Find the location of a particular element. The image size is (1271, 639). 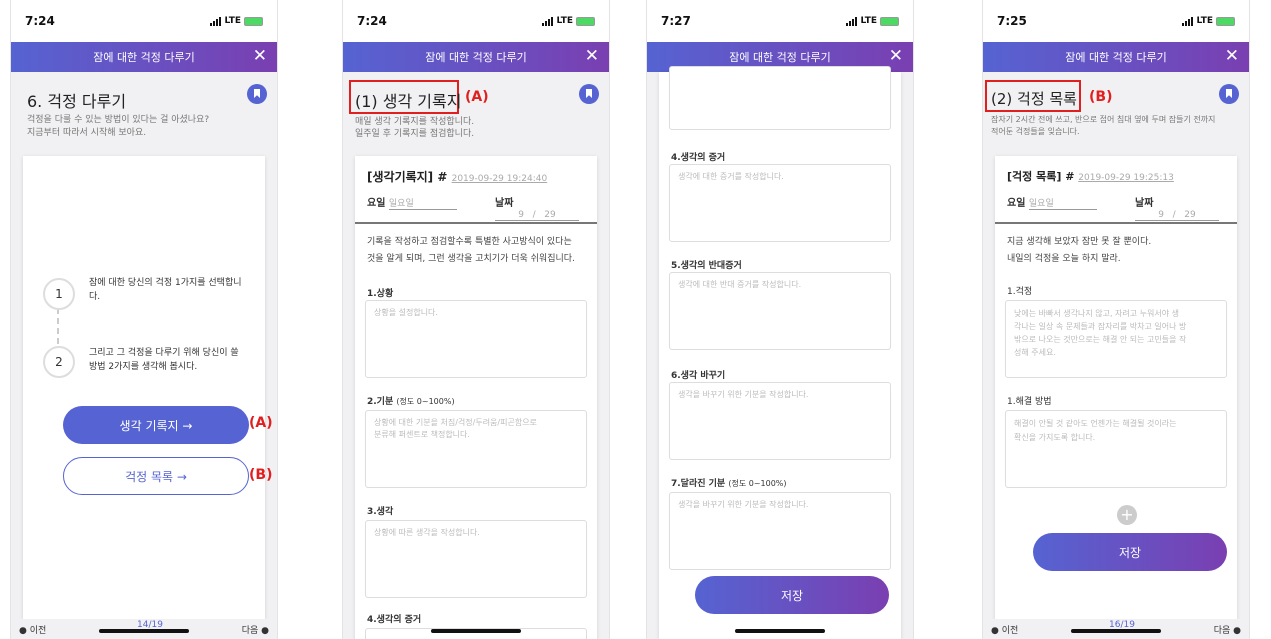

page-title: 6. 걱정 다루기 is located at coordinates (77, 101).